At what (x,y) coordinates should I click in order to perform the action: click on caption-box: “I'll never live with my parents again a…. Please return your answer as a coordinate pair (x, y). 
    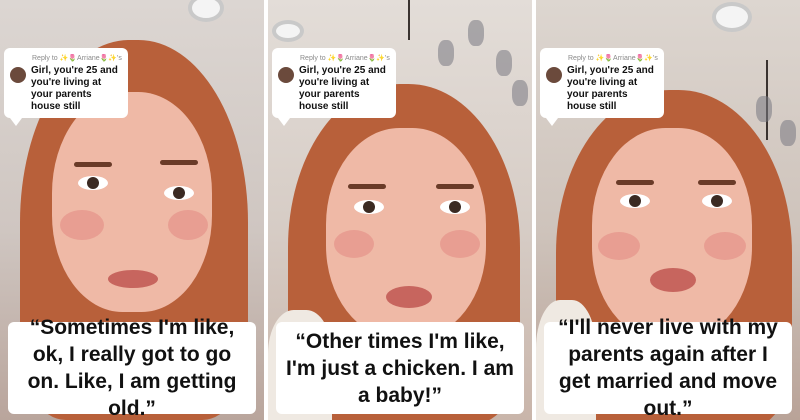
    Looking at the image, I should click on (668, 368).